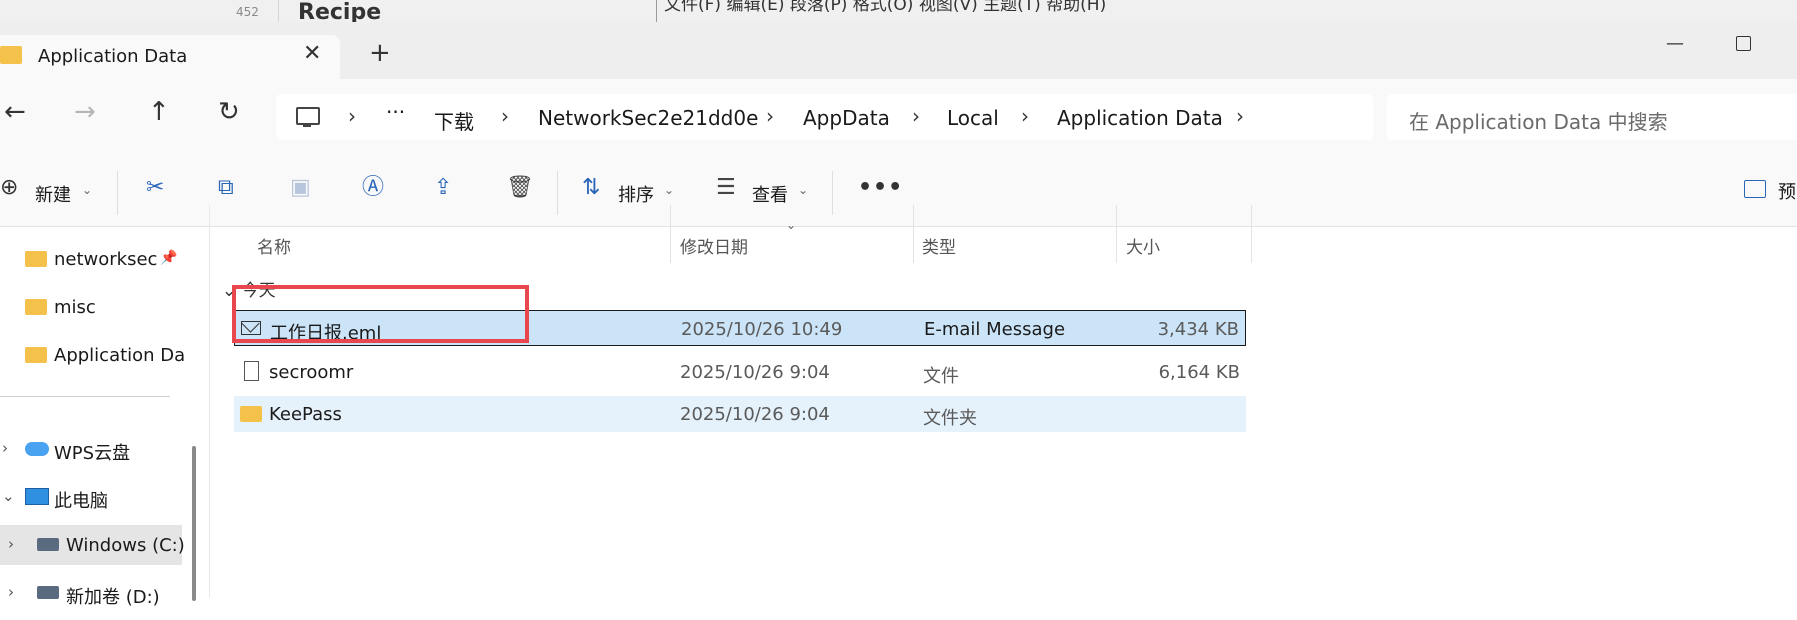 This screenshot has height=620, width=1797. What do you see at coordinates (395, 112) in the screenshot?
I see `address-more-button: ···` at bounding box center [395, 112].